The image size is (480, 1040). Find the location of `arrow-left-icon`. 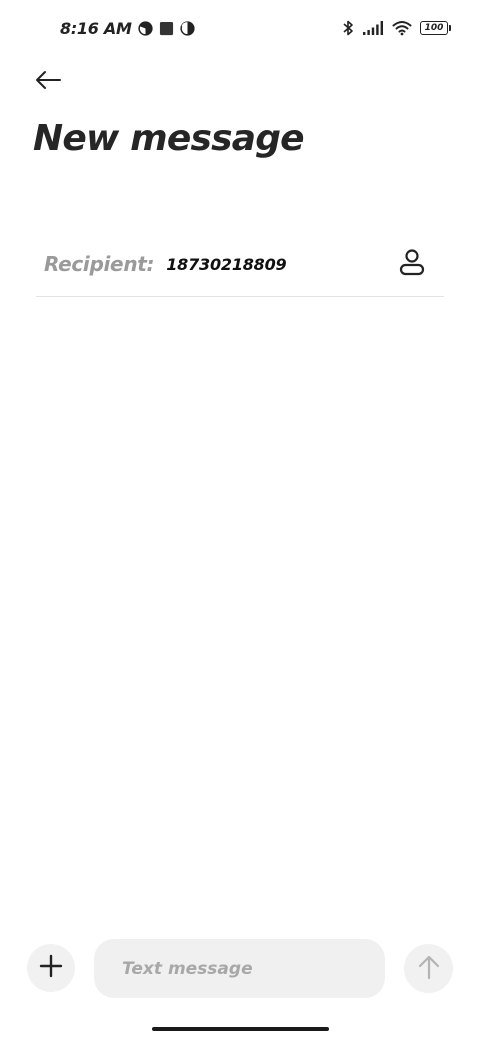

arrow-left-icon is located at coordinates (48, 82).